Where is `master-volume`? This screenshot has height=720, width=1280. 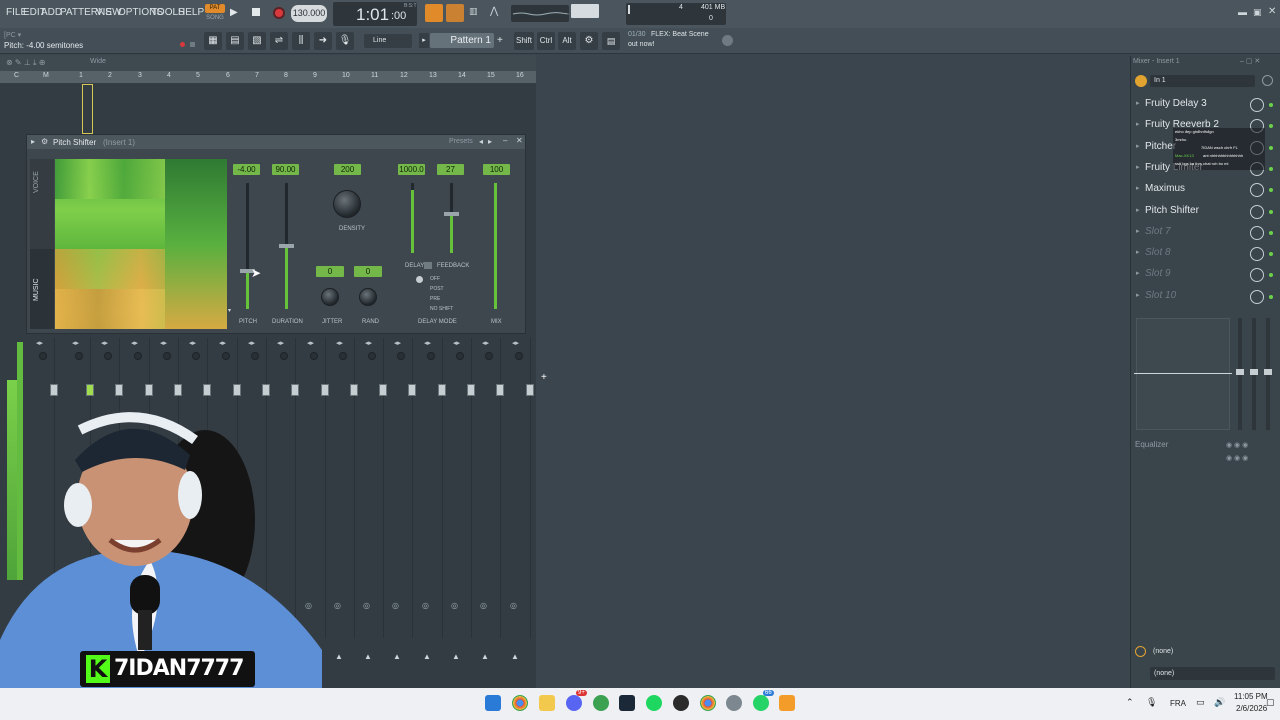
master-volume is located at coordinates (585, 11).